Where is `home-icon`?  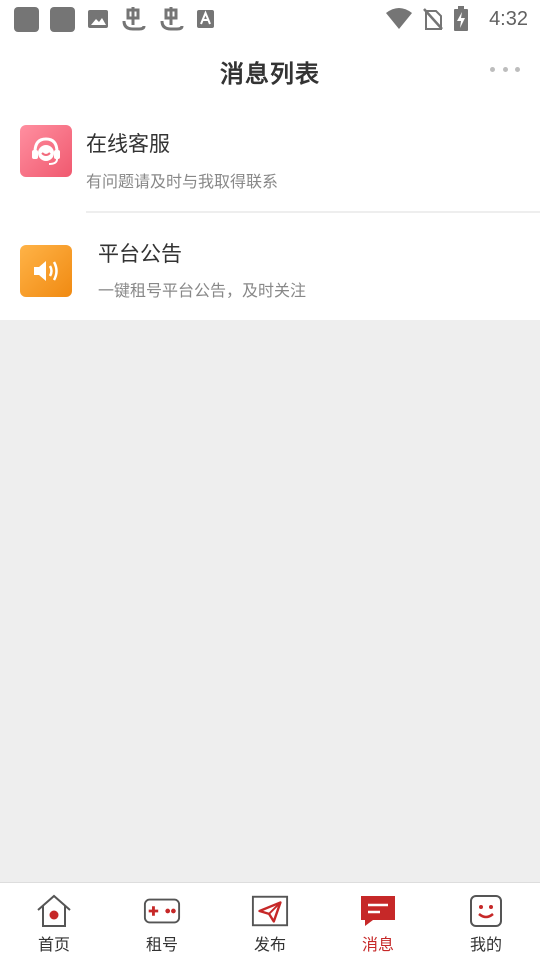
home-icon is located at coordinates (54, 911).